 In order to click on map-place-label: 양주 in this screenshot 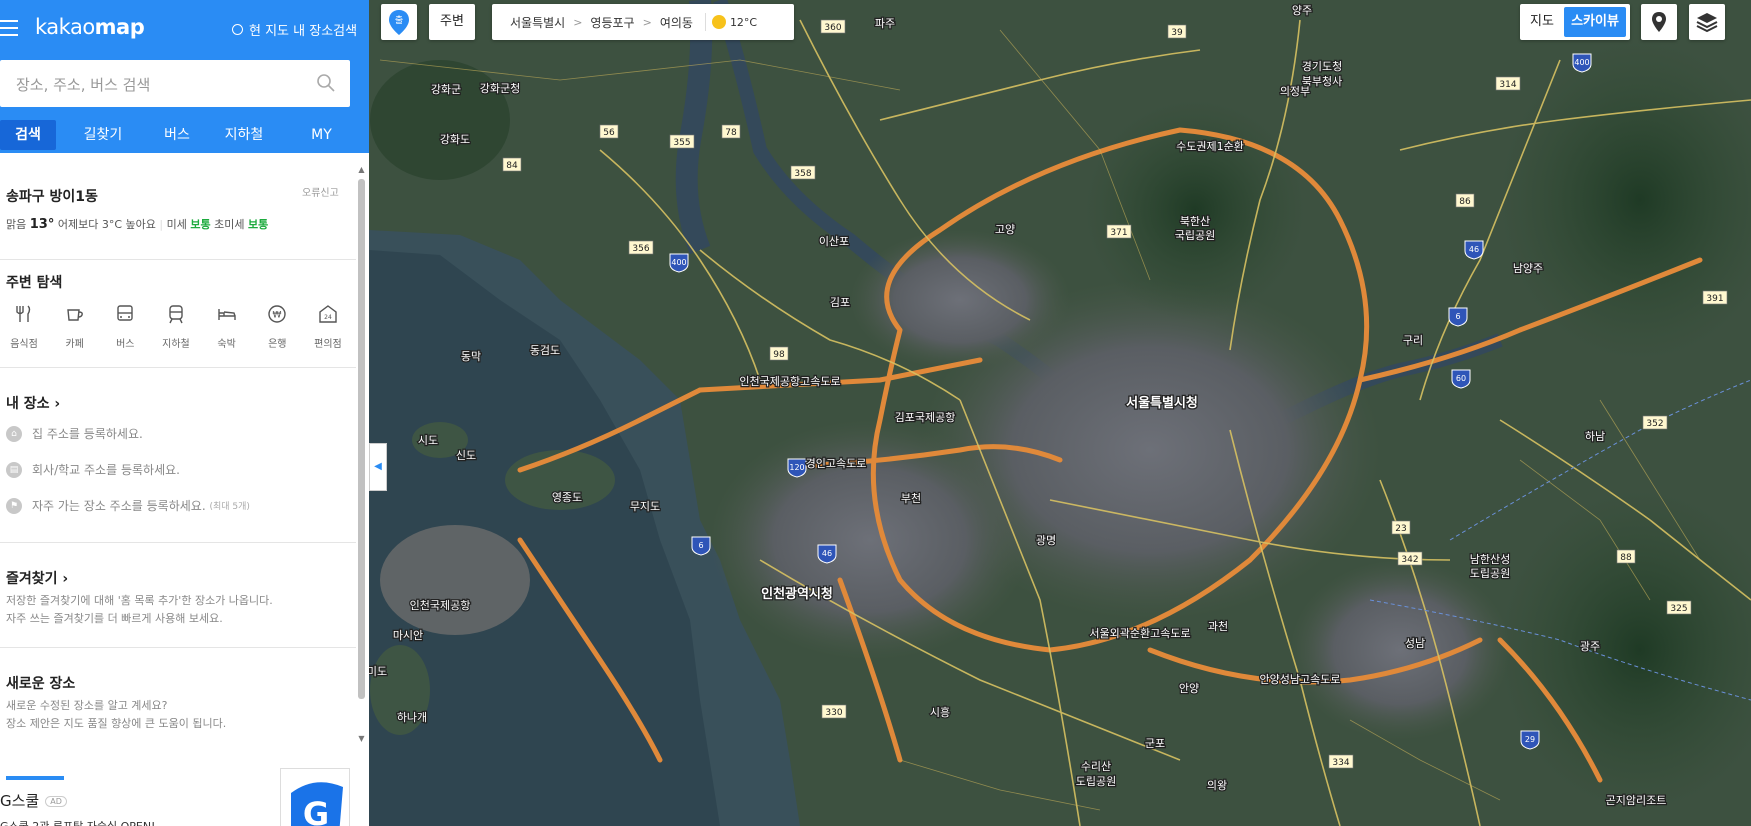, I will do `click(1302, 11)`.